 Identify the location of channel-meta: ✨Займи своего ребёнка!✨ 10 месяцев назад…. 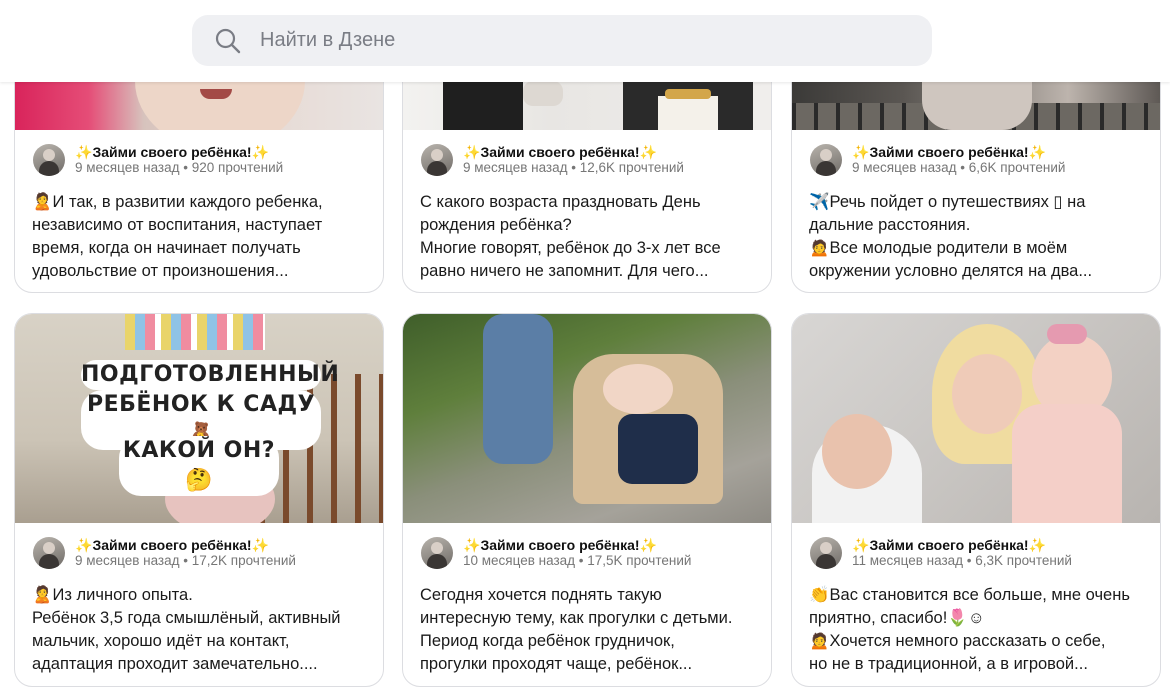
(556, 553).